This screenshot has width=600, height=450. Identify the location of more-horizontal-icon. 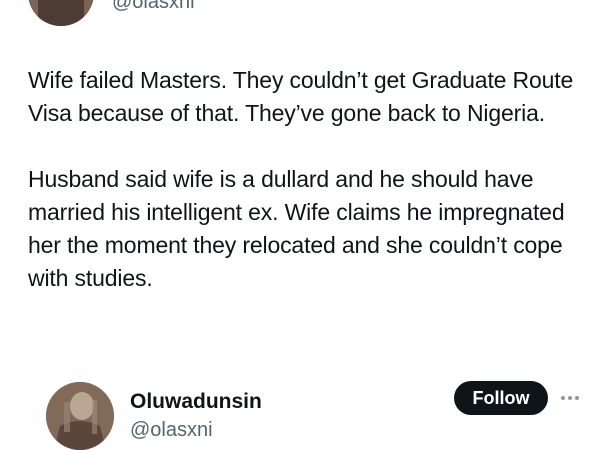
(570, 398).